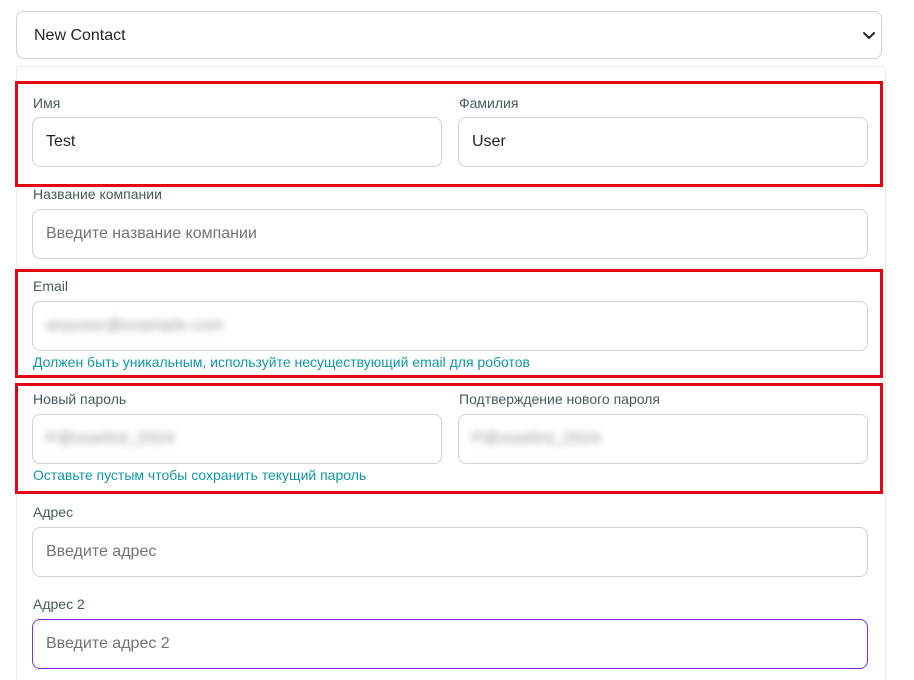 This screenshot has height=680, width=914. Describe the element at coordinates (80, 399) in the screenshot. I see `new-password-label: Новый пароль` at that location.